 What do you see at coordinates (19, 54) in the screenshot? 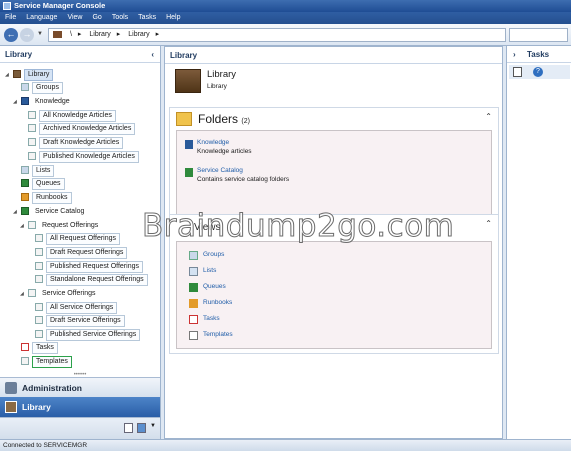
I see `navigation-pane-title: Library` at bounding box center [19, 54].